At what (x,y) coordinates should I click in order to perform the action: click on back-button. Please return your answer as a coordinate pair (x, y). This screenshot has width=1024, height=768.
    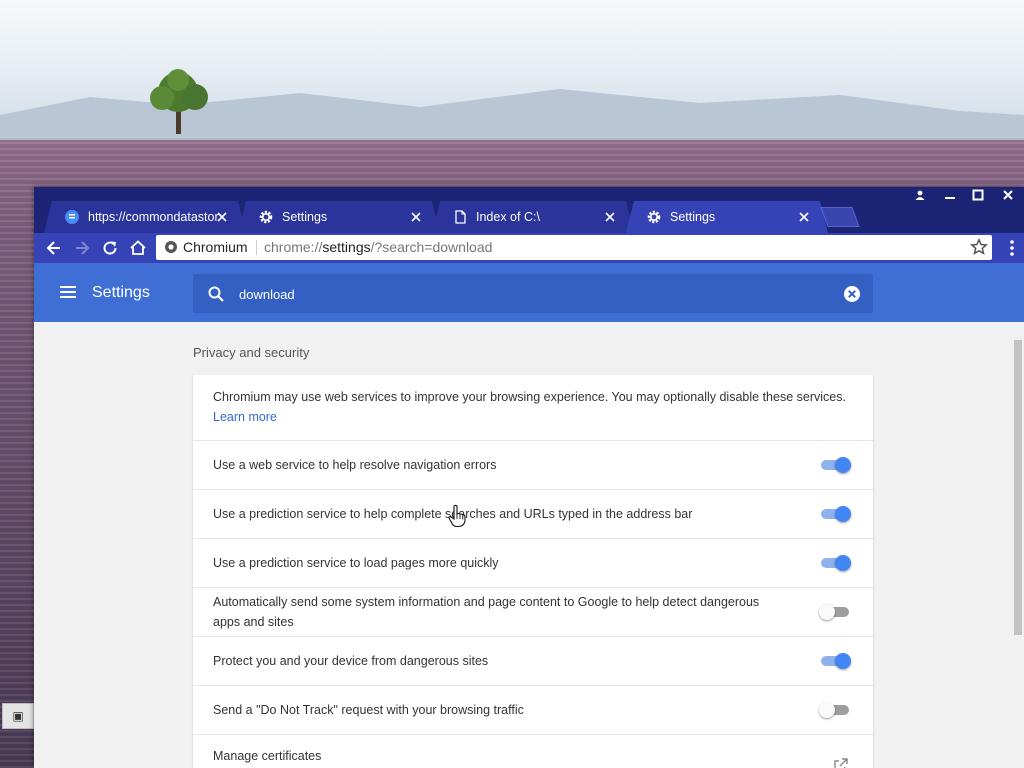
    Looking at the image, I should click on (54, 248).